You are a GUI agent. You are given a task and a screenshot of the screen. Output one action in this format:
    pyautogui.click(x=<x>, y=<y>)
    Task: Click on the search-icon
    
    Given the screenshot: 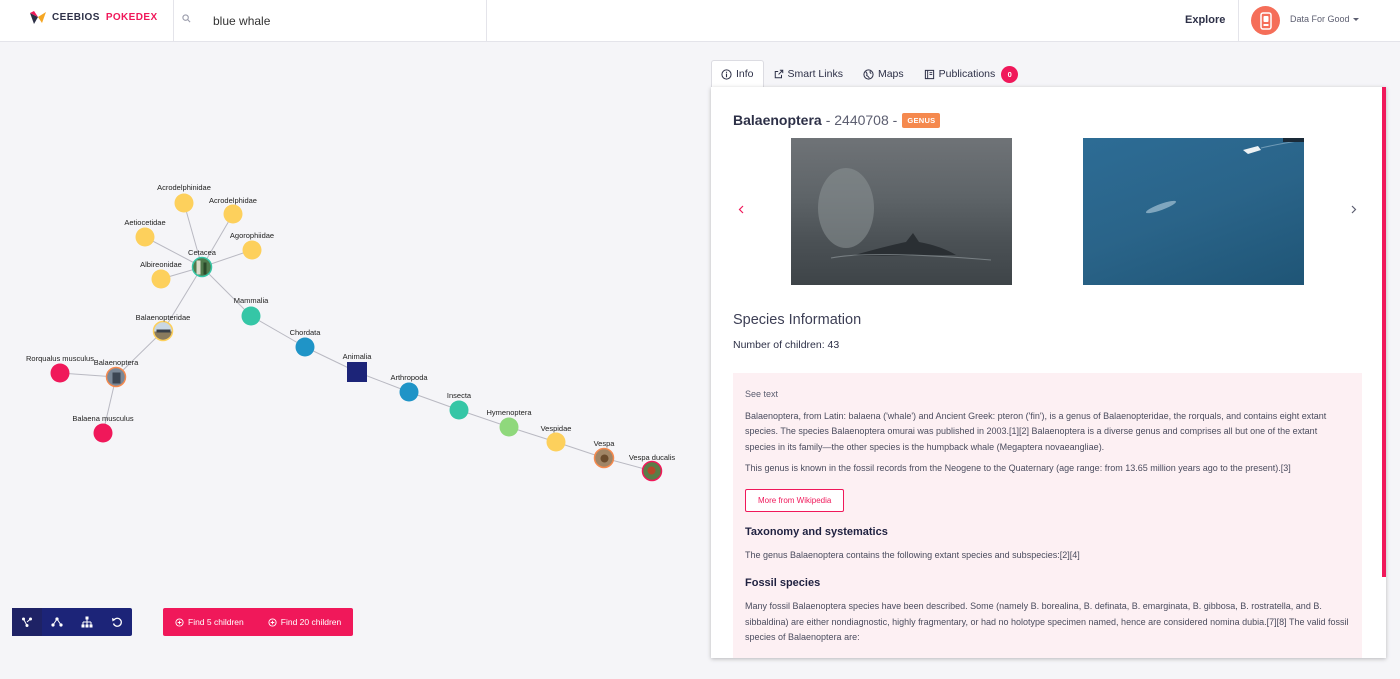 What is the action you would take?
    pyautogui.click(x=186, y=18)
    